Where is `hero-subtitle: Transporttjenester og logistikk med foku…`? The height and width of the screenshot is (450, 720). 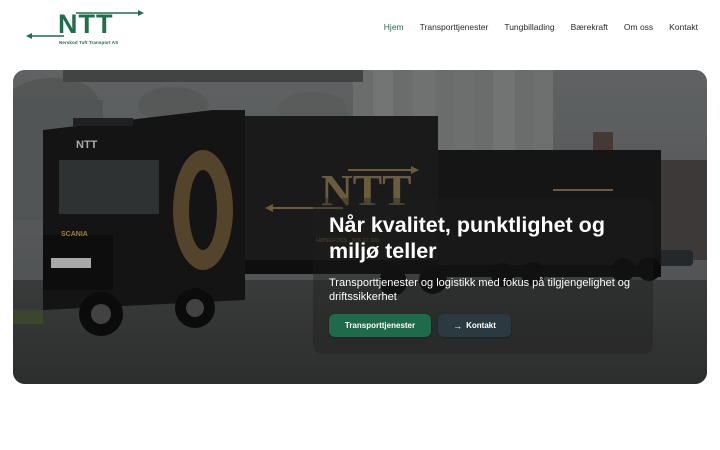 hero-subtitle: Transporttjenester og logistikk med foku… is located at coordinates (480, 290).